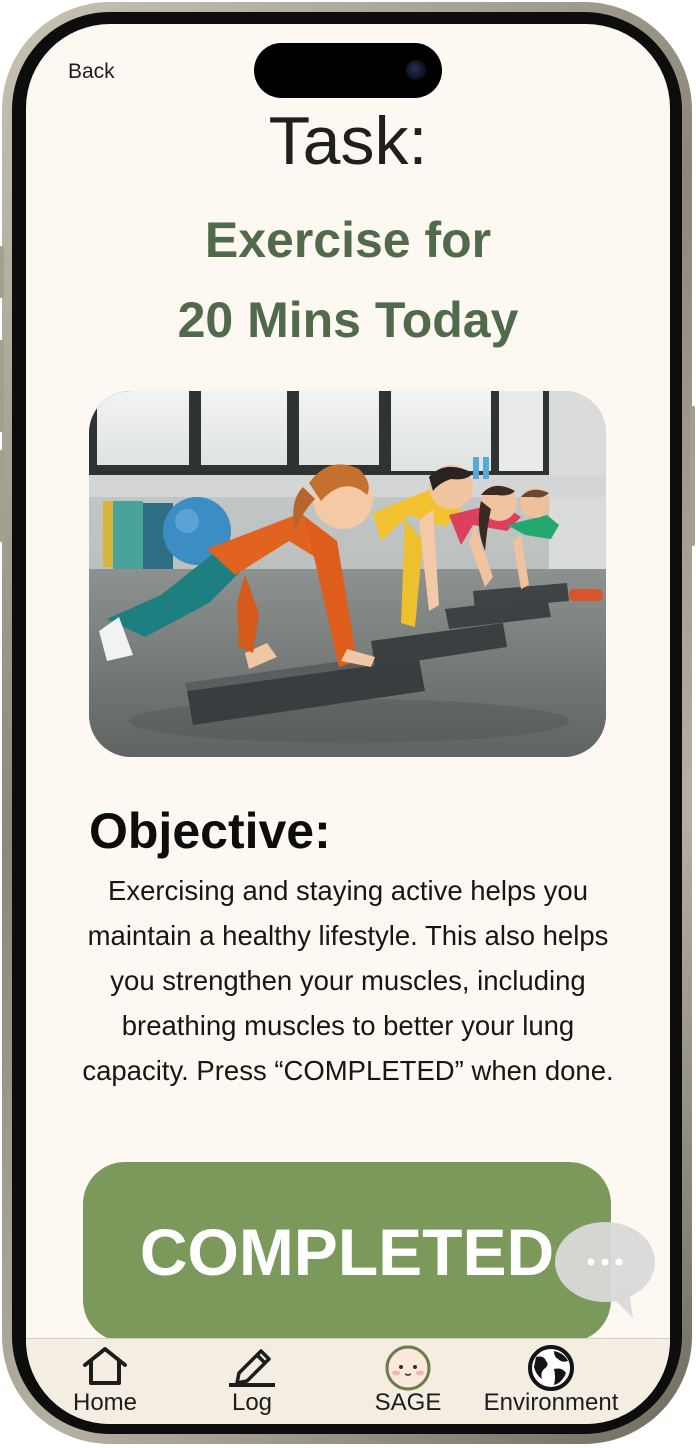  What do you see at coordinates (408, 1381) in the screenshot?
I see `nav-item-sage: SAGE` at bounding box center [408, 1381].